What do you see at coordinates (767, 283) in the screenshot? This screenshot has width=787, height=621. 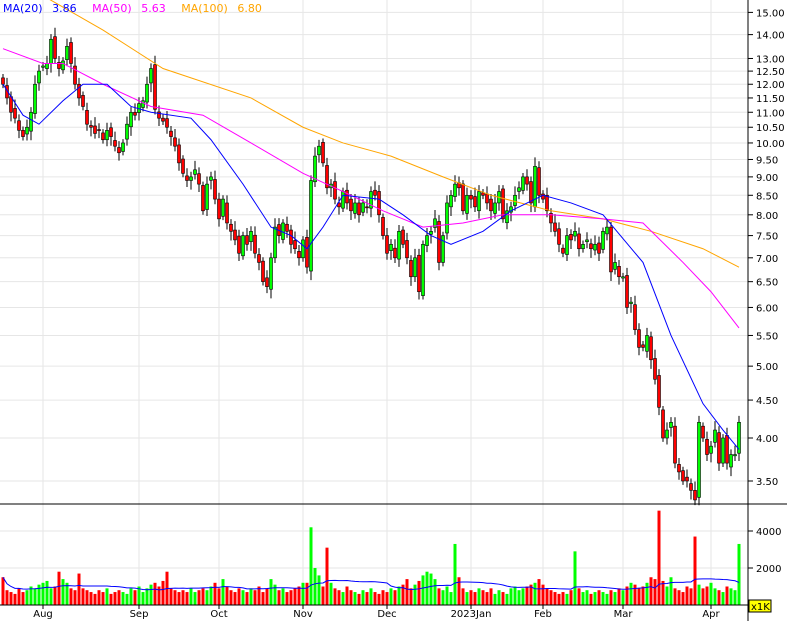 I see `price-tick-label: 6.50` at bounding box center [767, 283].